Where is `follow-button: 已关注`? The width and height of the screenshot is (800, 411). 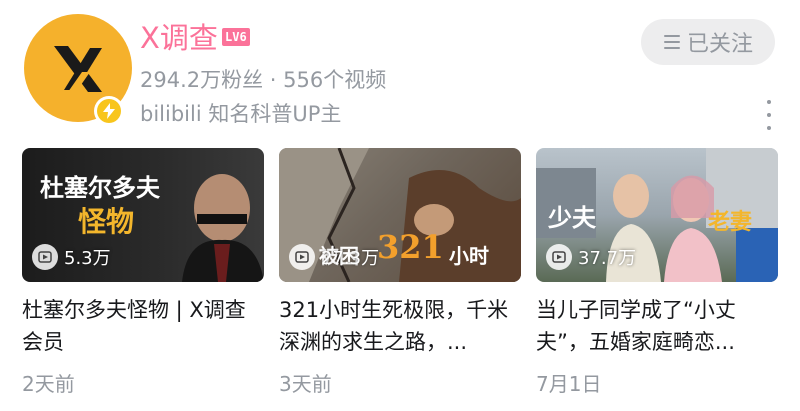 follow-button: 已关注 is located at coordinates (708, 42).